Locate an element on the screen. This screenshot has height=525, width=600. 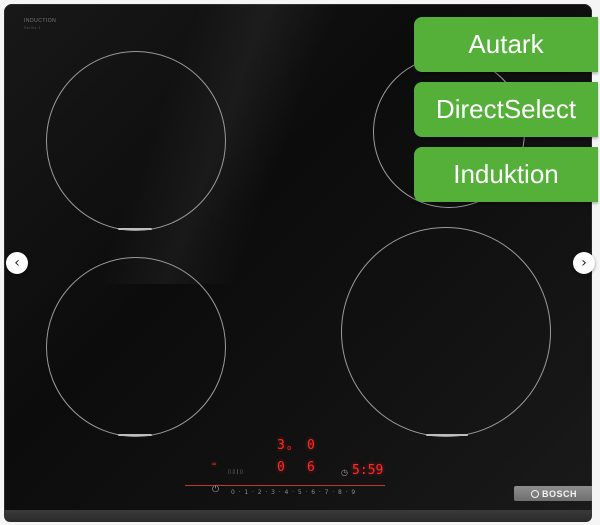
chevron-right-icon: › is located at coordinates (584, 263).